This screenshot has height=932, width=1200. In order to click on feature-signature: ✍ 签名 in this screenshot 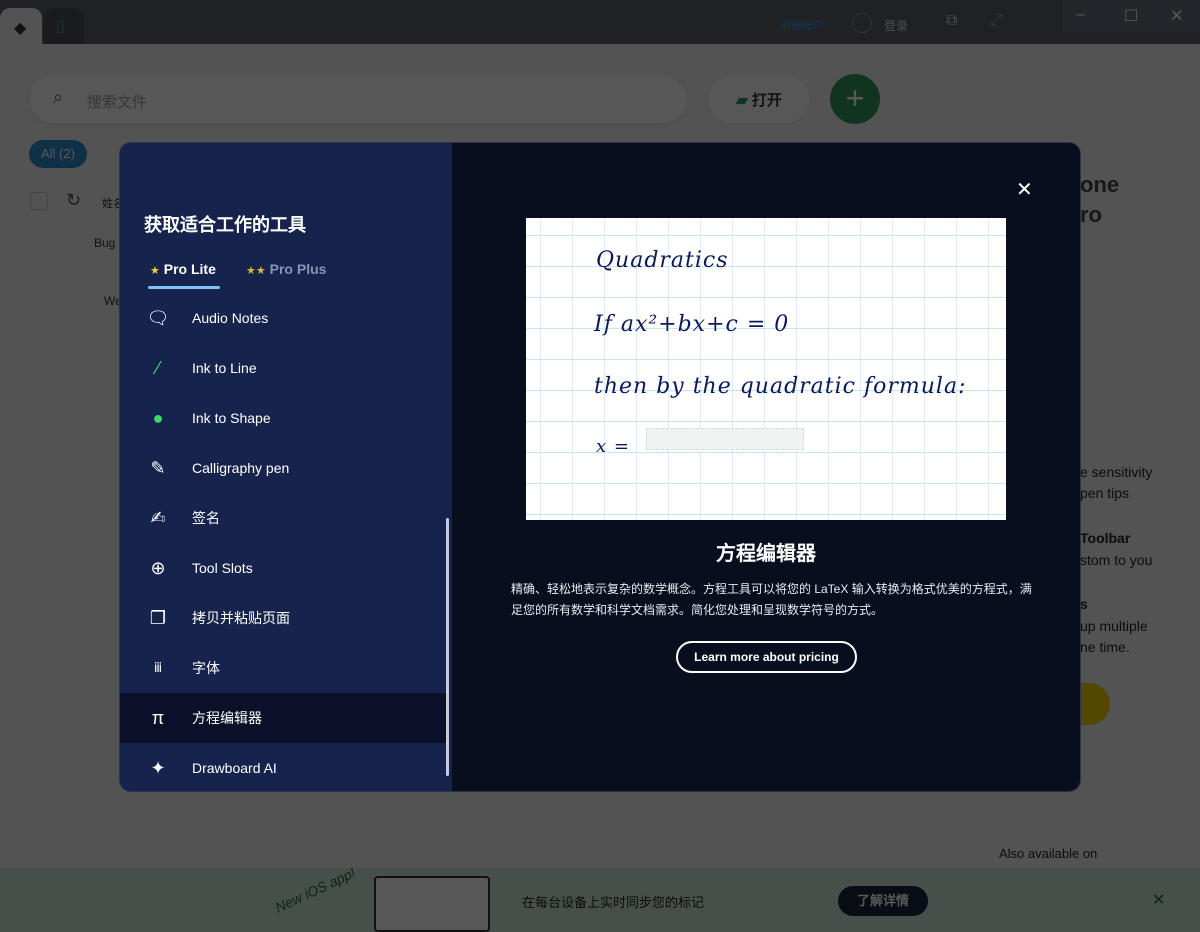, I will do `click(283, 518)`.